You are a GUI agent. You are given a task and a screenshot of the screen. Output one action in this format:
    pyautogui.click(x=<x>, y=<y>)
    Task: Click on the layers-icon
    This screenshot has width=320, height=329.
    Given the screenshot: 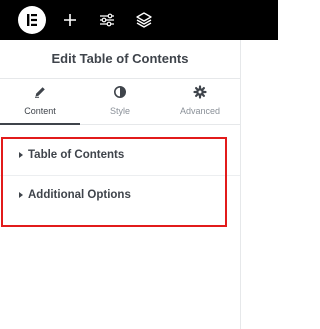 What is the action you would take?
    pyautogui.click(x=144, y=20)
    